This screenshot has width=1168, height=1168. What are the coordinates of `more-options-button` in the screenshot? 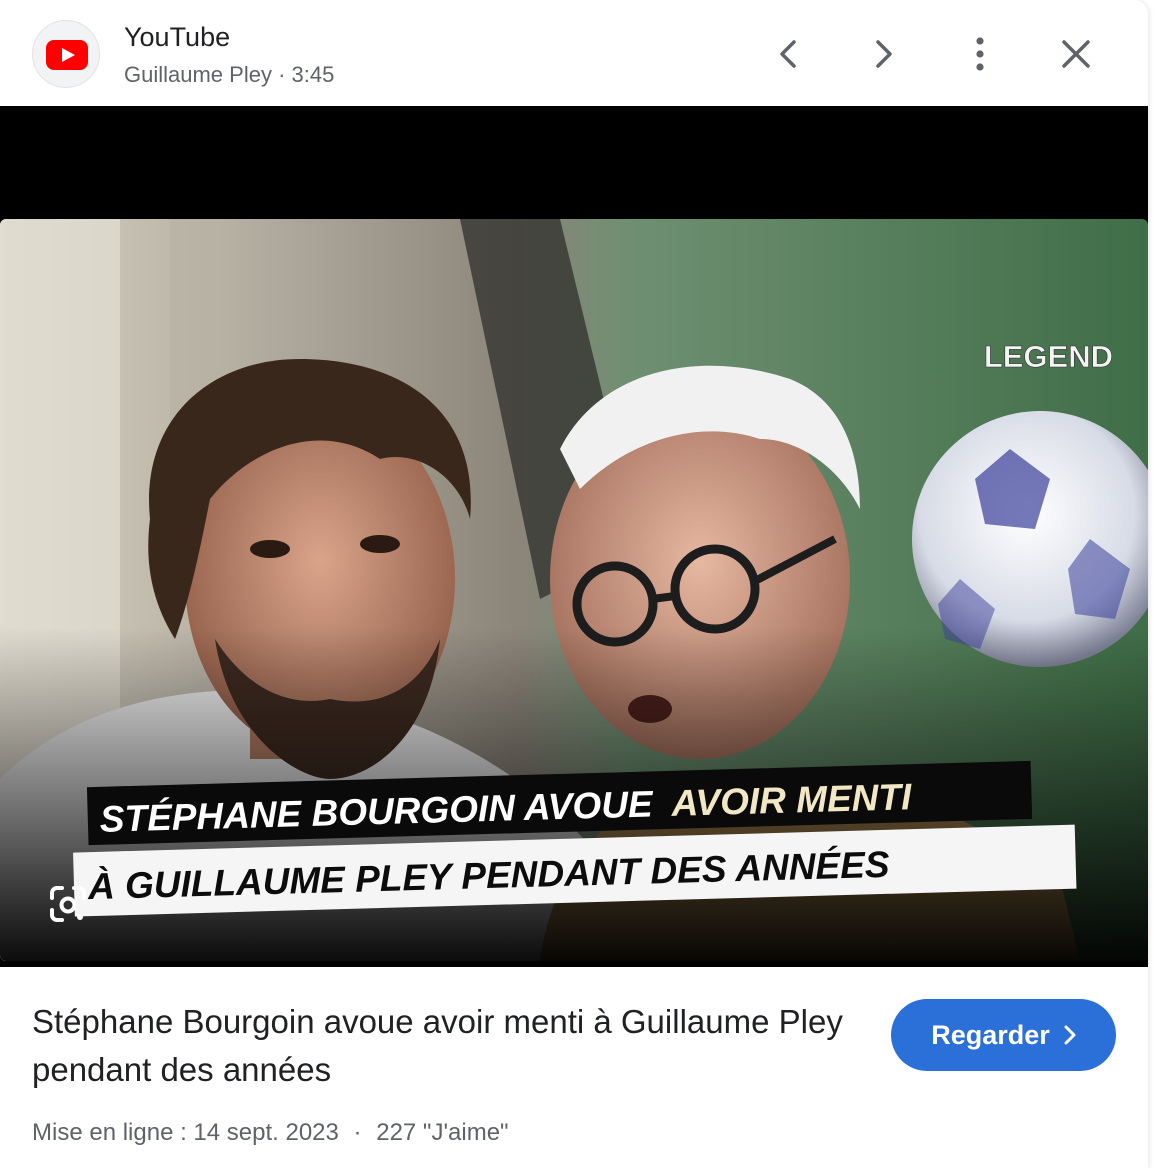 It's located at (980, 54).